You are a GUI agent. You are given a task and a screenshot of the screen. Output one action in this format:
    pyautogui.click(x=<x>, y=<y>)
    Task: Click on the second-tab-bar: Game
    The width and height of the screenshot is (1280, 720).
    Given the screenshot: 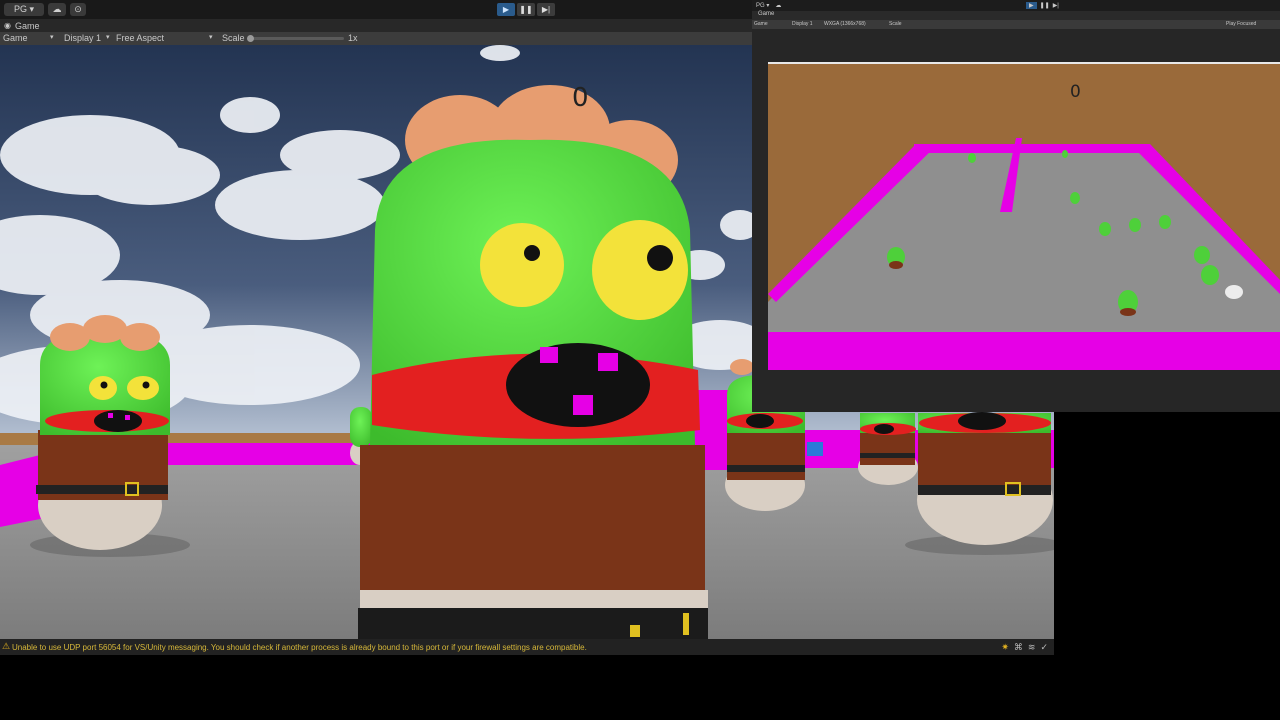 What is the action you would take?
    pyautogui.click(x=1016, y=15)
    